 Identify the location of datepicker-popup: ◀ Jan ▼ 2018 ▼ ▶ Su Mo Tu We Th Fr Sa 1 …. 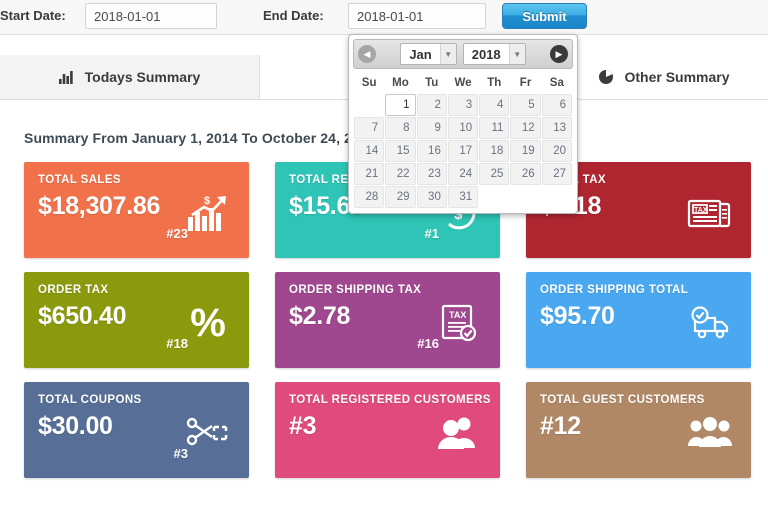
(463, 124).